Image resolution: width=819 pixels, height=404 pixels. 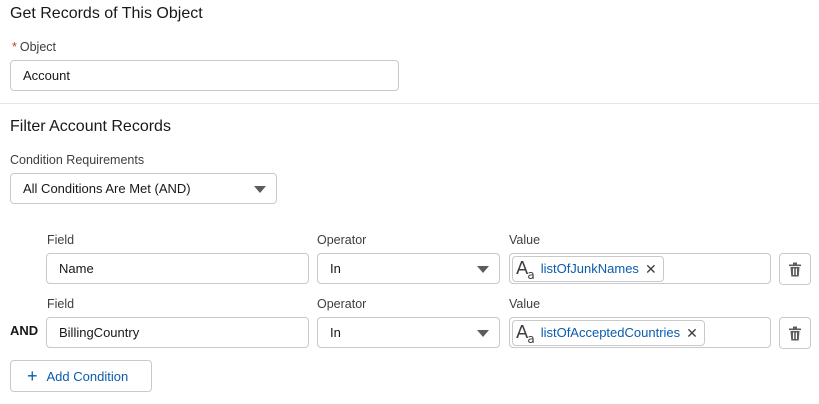 What do you see at coordinates (204, 75) in the screenshot?
I see `object-input: Account` at bounding box center [204, 75].